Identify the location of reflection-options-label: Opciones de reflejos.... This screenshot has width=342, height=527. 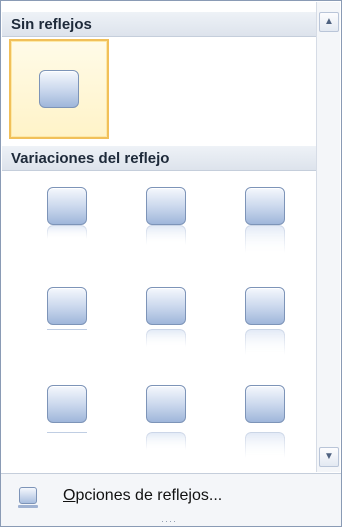
(143, 495).